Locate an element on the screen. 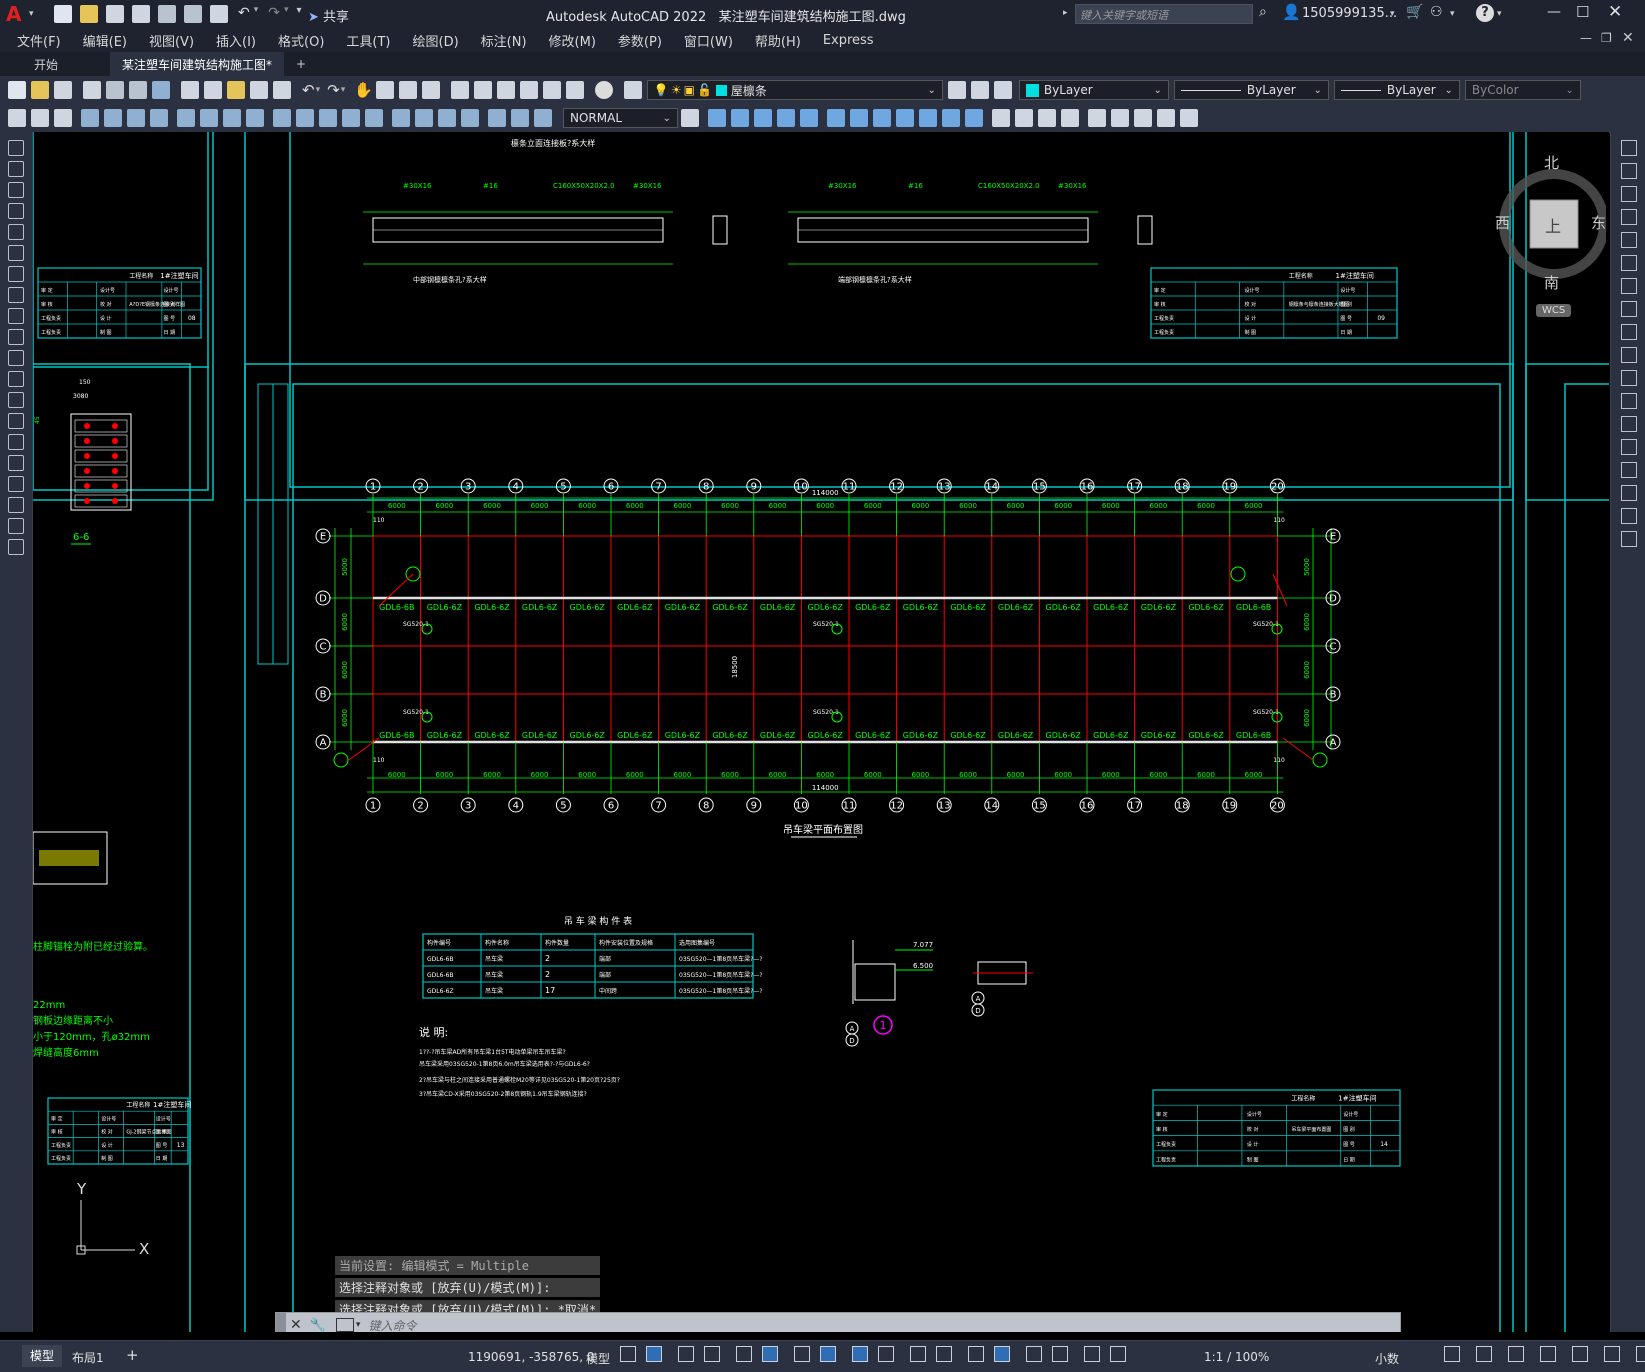 The image size is (1645, 1372). rotate-icon is located at coordinates (1628, 286).